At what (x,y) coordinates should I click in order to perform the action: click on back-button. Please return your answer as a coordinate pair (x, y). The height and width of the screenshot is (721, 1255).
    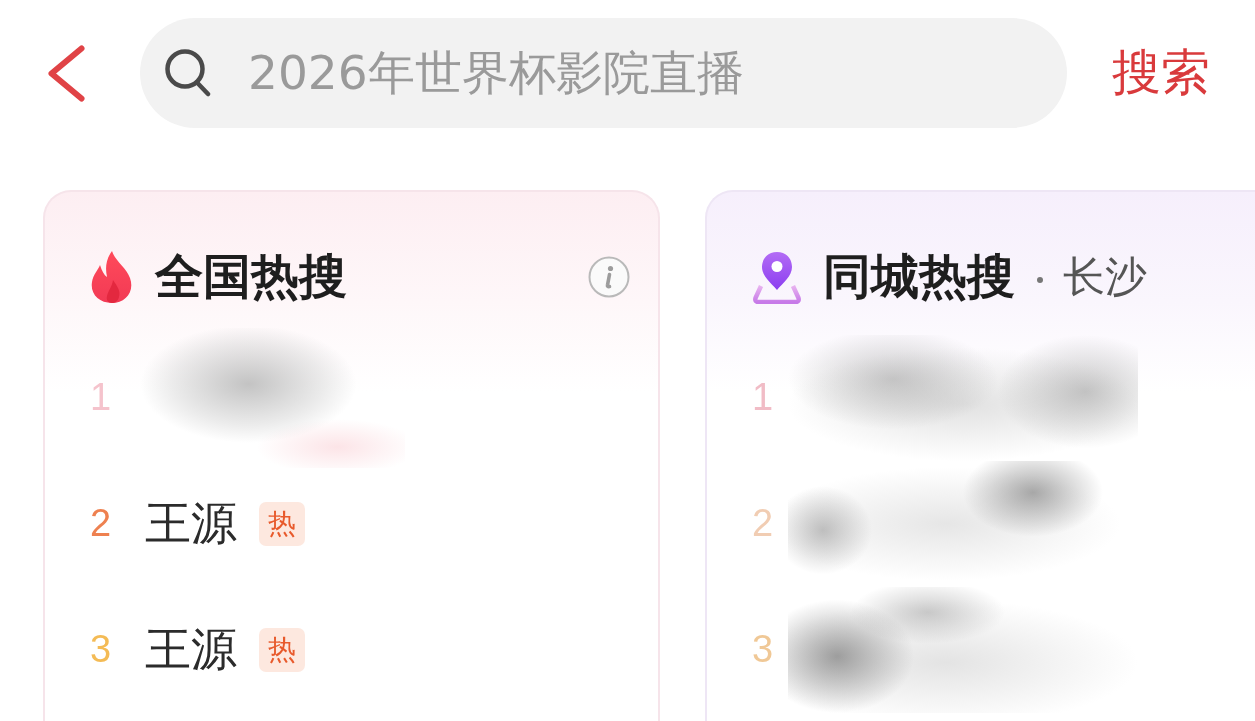
    Looking at the image, I should click on (66, 73).